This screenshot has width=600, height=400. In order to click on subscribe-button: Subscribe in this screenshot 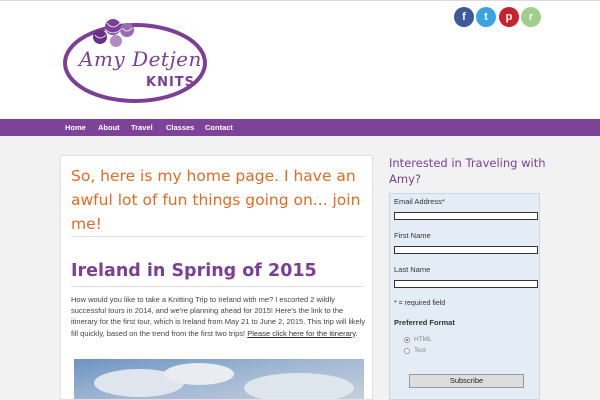, I will do `click(466, 381)`.